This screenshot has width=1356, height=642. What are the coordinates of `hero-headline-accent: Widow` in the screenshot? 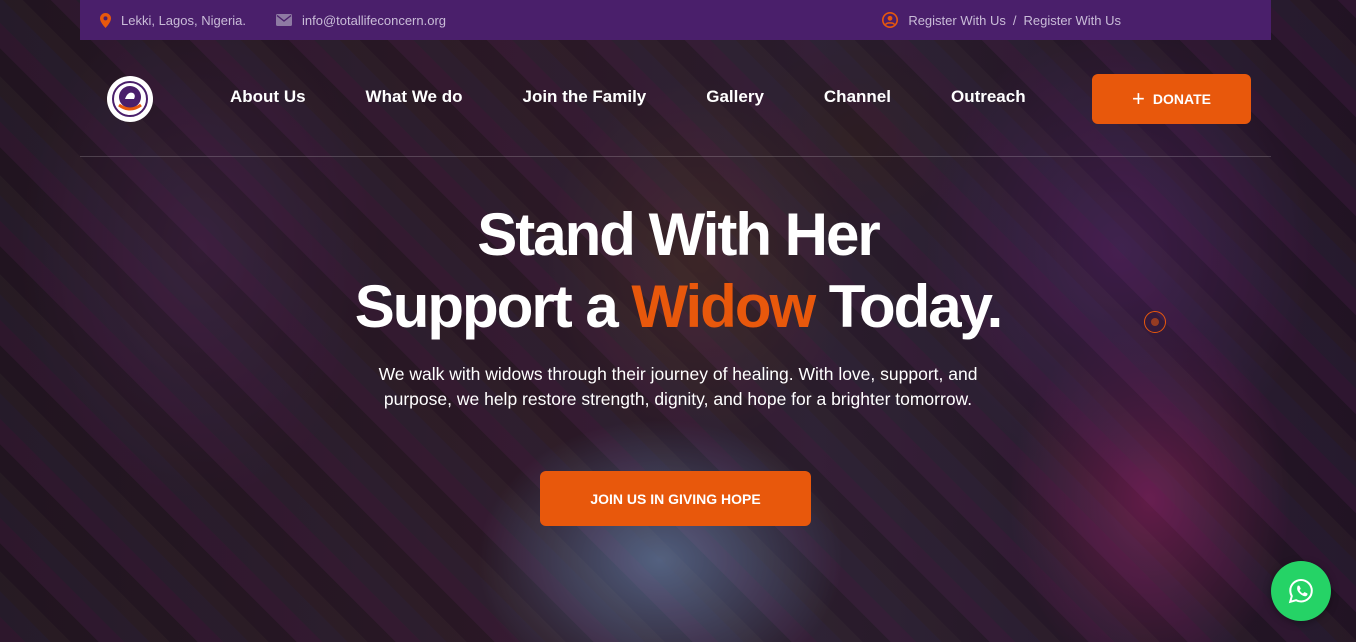 It's located at (723, 306).